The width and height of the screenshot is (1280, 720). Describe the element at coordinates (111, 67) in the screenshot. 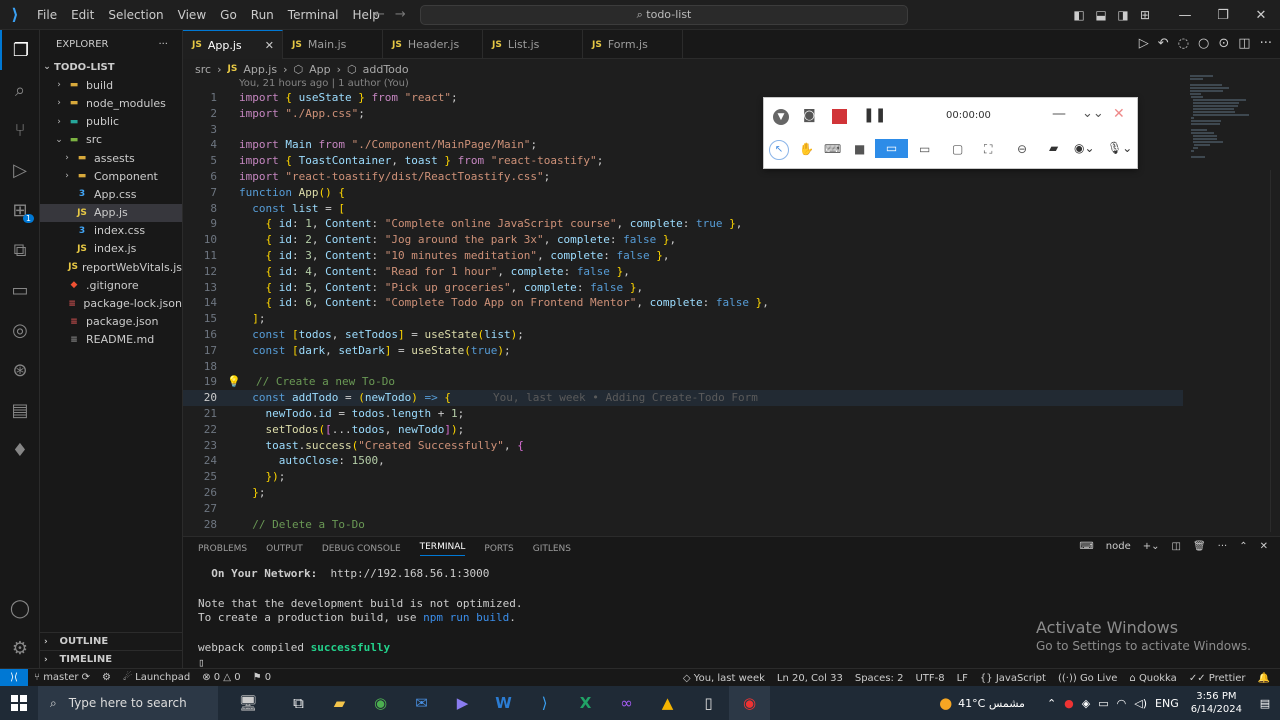

I see `tree-root: ⌄ TODO-LIST` at that location.